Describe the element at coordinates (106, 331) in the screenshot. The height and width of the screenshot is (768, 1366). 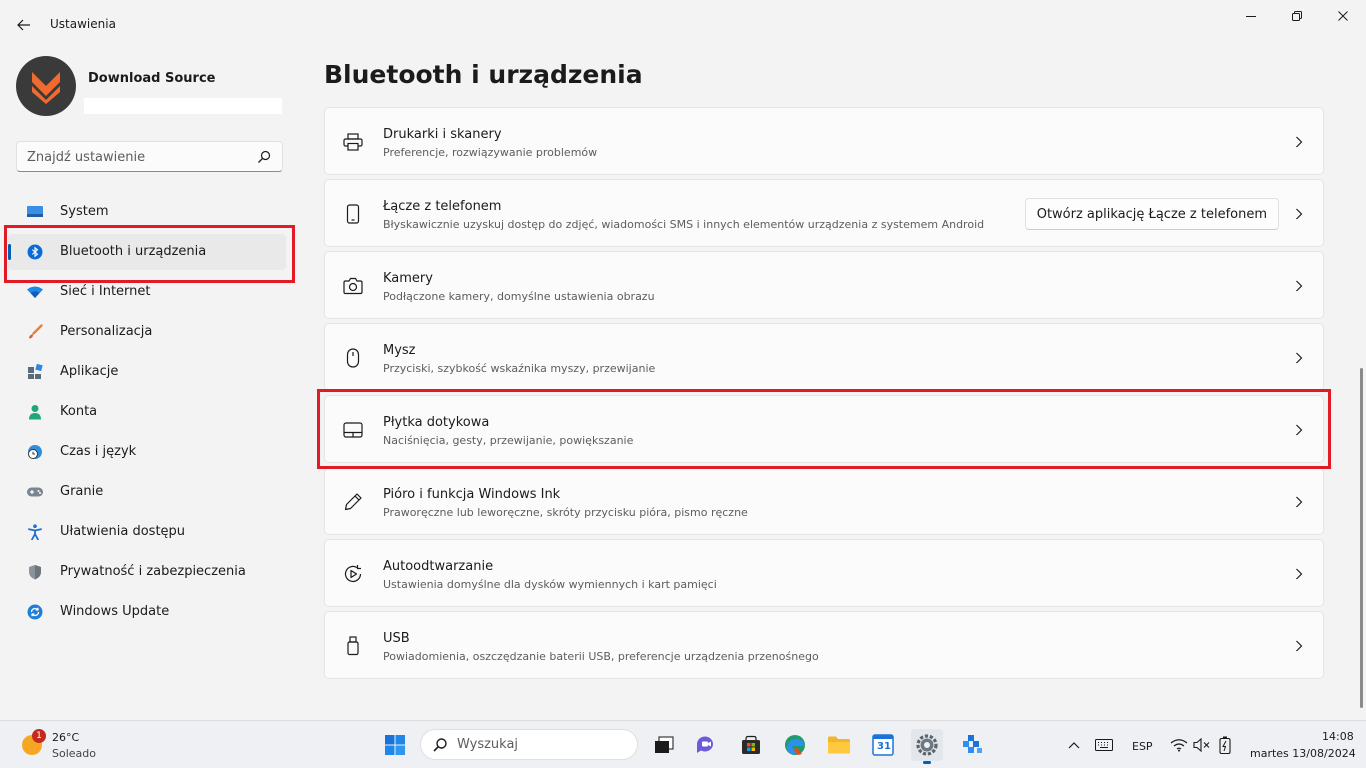
I see `sidebar-item-label: Personalizacja` at that location.